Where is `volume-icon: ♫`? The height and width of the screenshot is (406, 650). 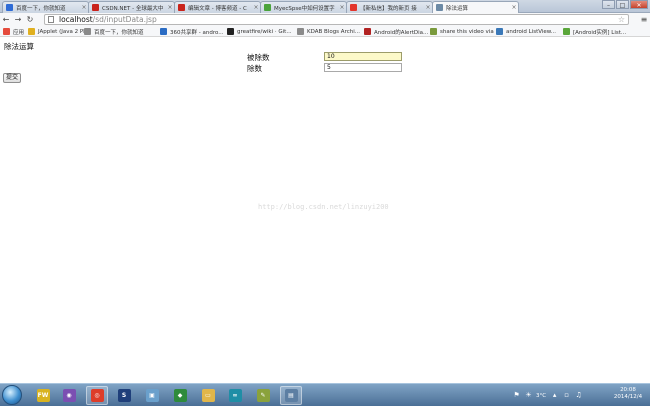 volume-icon: ♫ is located at coordinates (578, 395).